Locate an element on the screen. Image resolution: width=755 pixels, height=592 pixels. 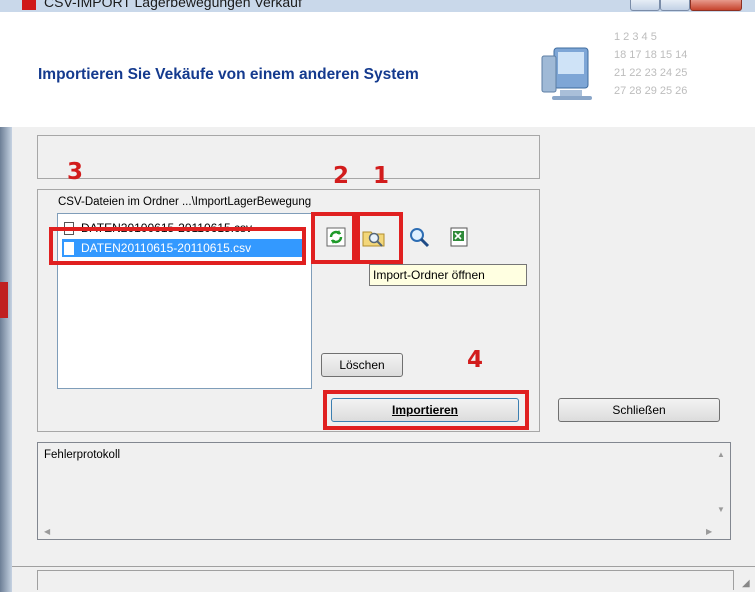
tooltip: Import-Ordner öffnen is located at coordinates (448, 275).